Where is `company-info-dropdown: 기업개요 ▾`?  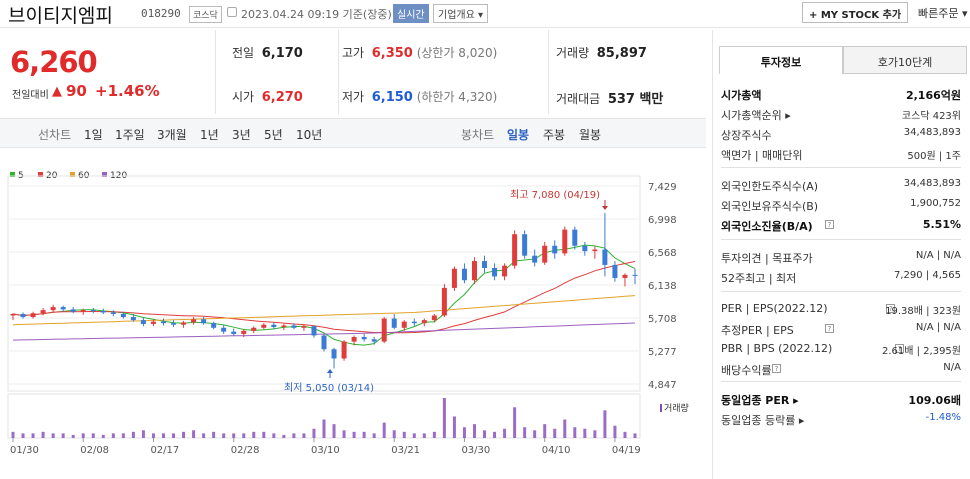 company-info-dropdown: 기업개요 ▾ is located at coordinates (460, 13).